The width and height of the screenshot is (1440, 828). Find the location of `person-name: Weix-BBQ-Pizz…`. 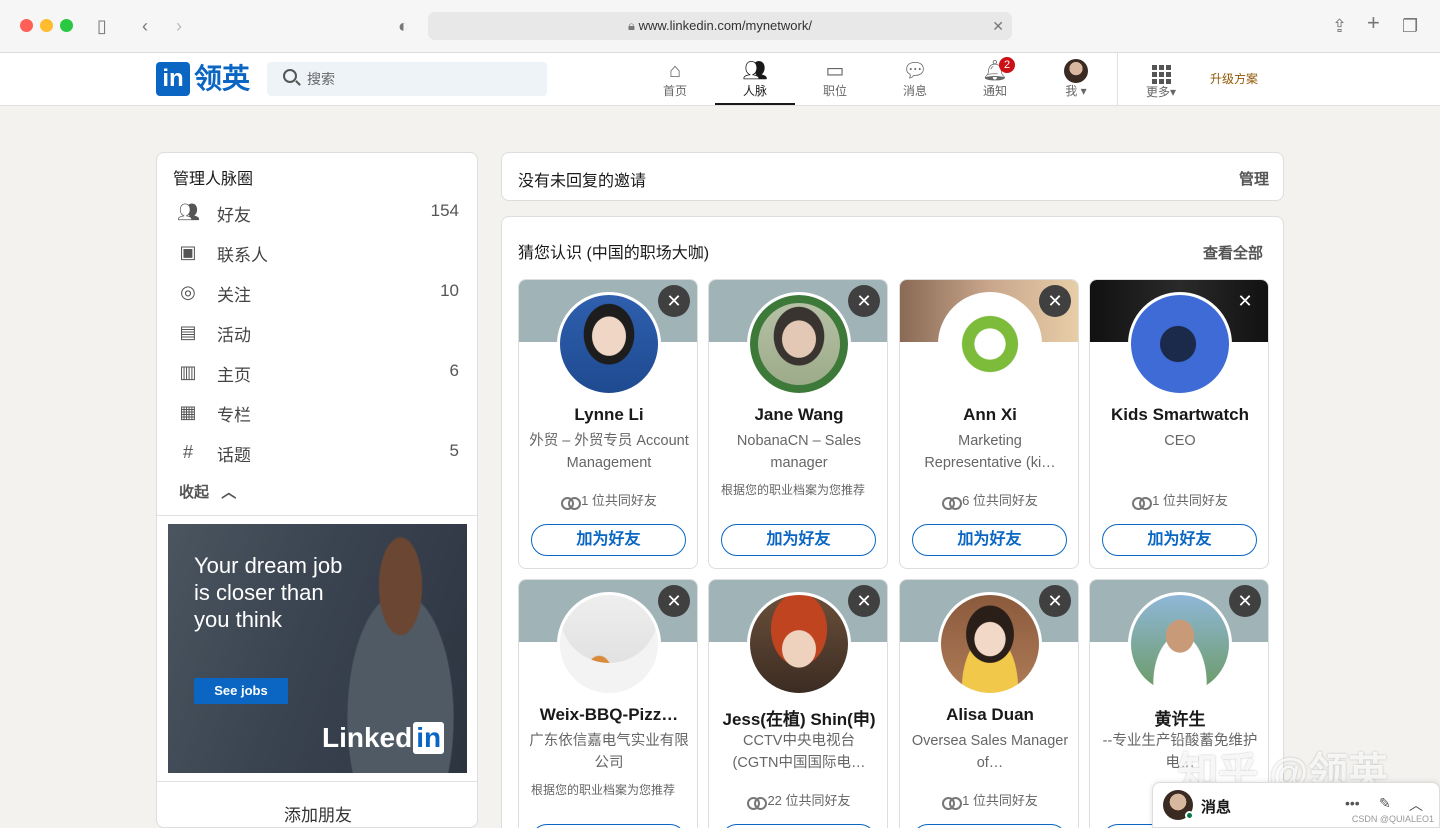

person-name: Weix-BBQ-Pizz… is located at coordinates (609, 715).